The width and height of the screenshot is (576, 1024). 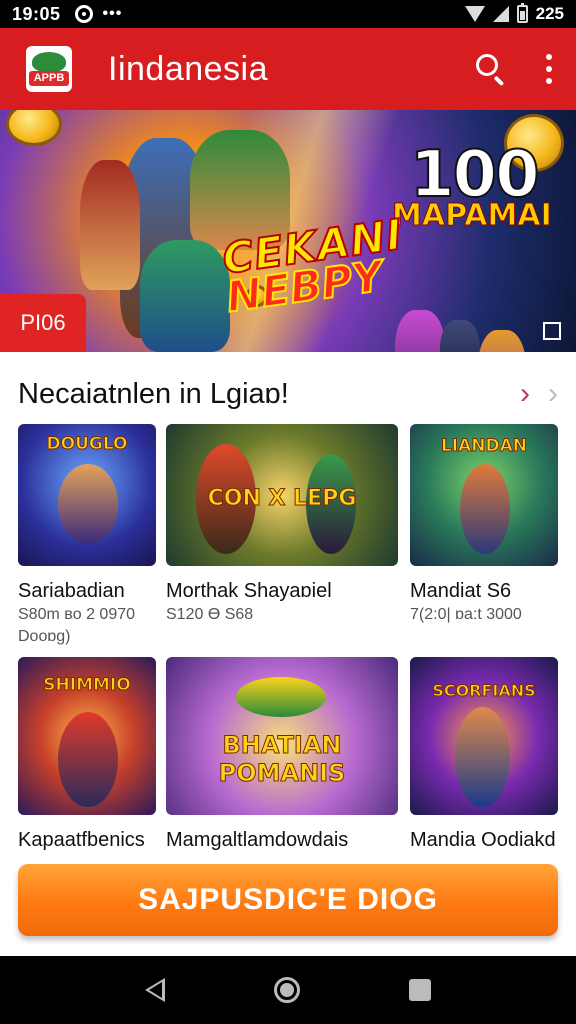 I want to click on cta-area: SAJPUSDIC'E DIOG, so click(x=288, y=904).